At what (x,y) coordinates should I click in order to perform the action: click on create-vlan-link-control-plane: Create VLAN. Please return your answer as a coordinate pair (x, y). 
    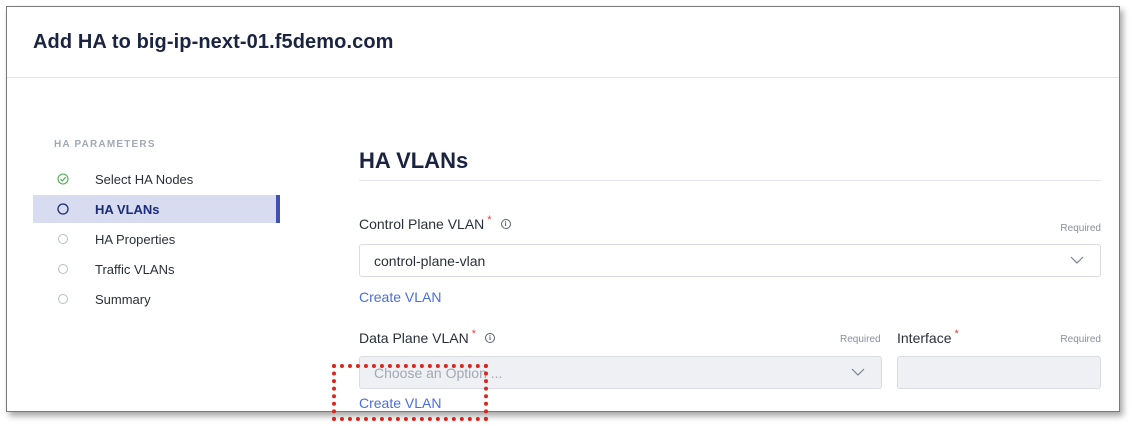
    Looking at the image, I should click on (400, 297).